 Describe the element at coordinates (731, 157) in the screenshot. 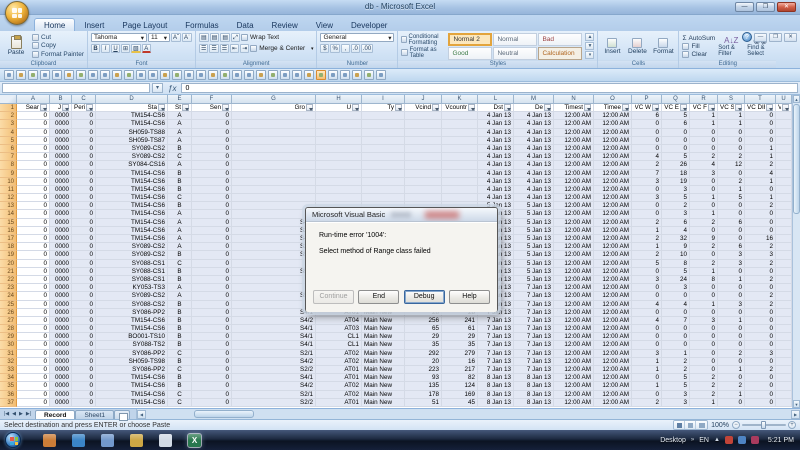

I see `cell-S7: 2` at that location.